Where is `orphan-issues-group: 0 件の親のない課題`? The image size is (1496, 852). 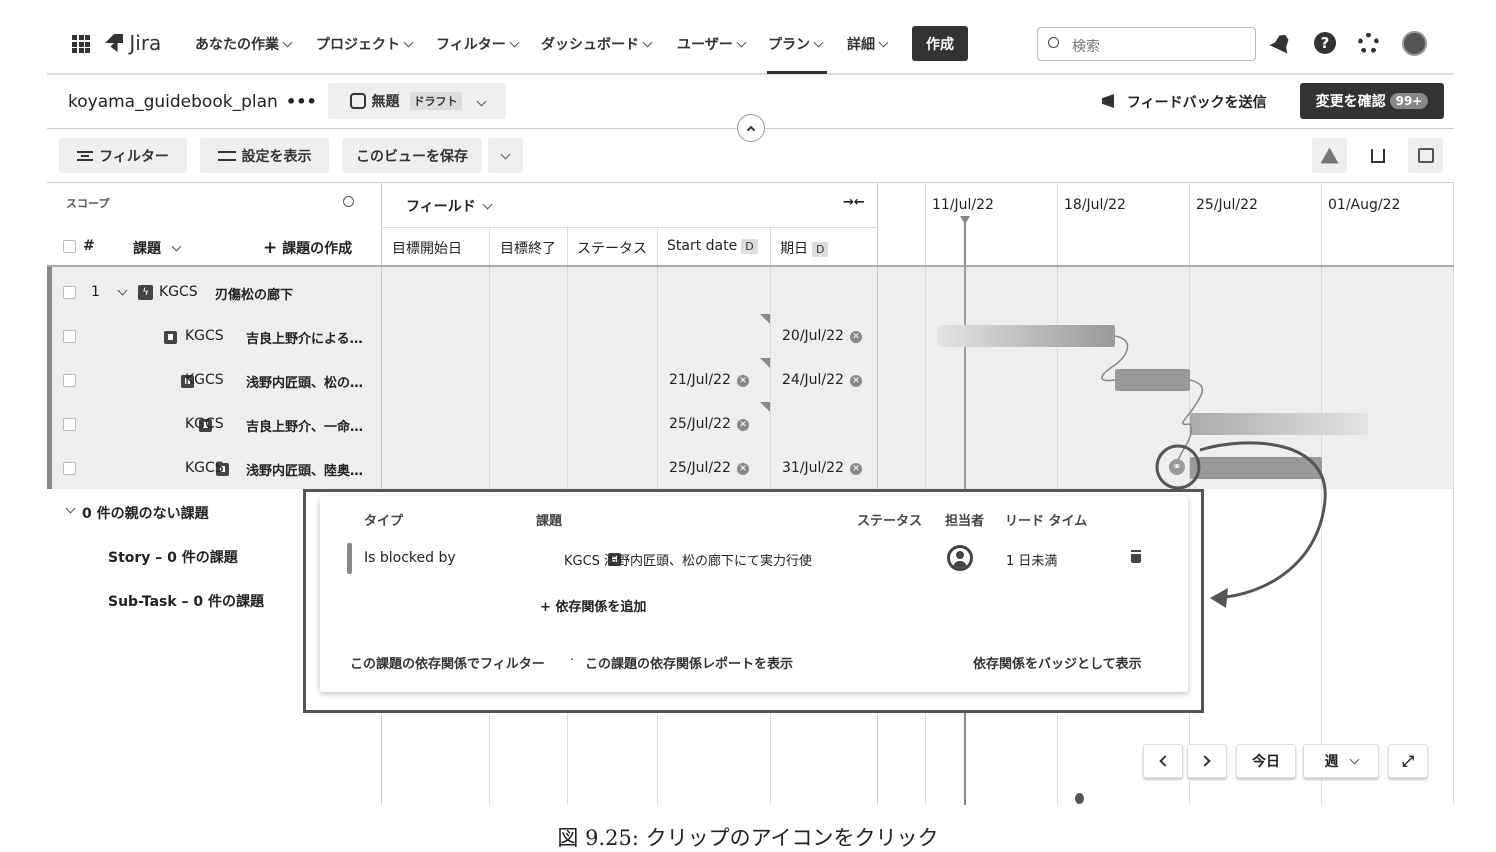 orphan-issues-group: 0 件の親のない課題 is located at coordinates (137, 513).